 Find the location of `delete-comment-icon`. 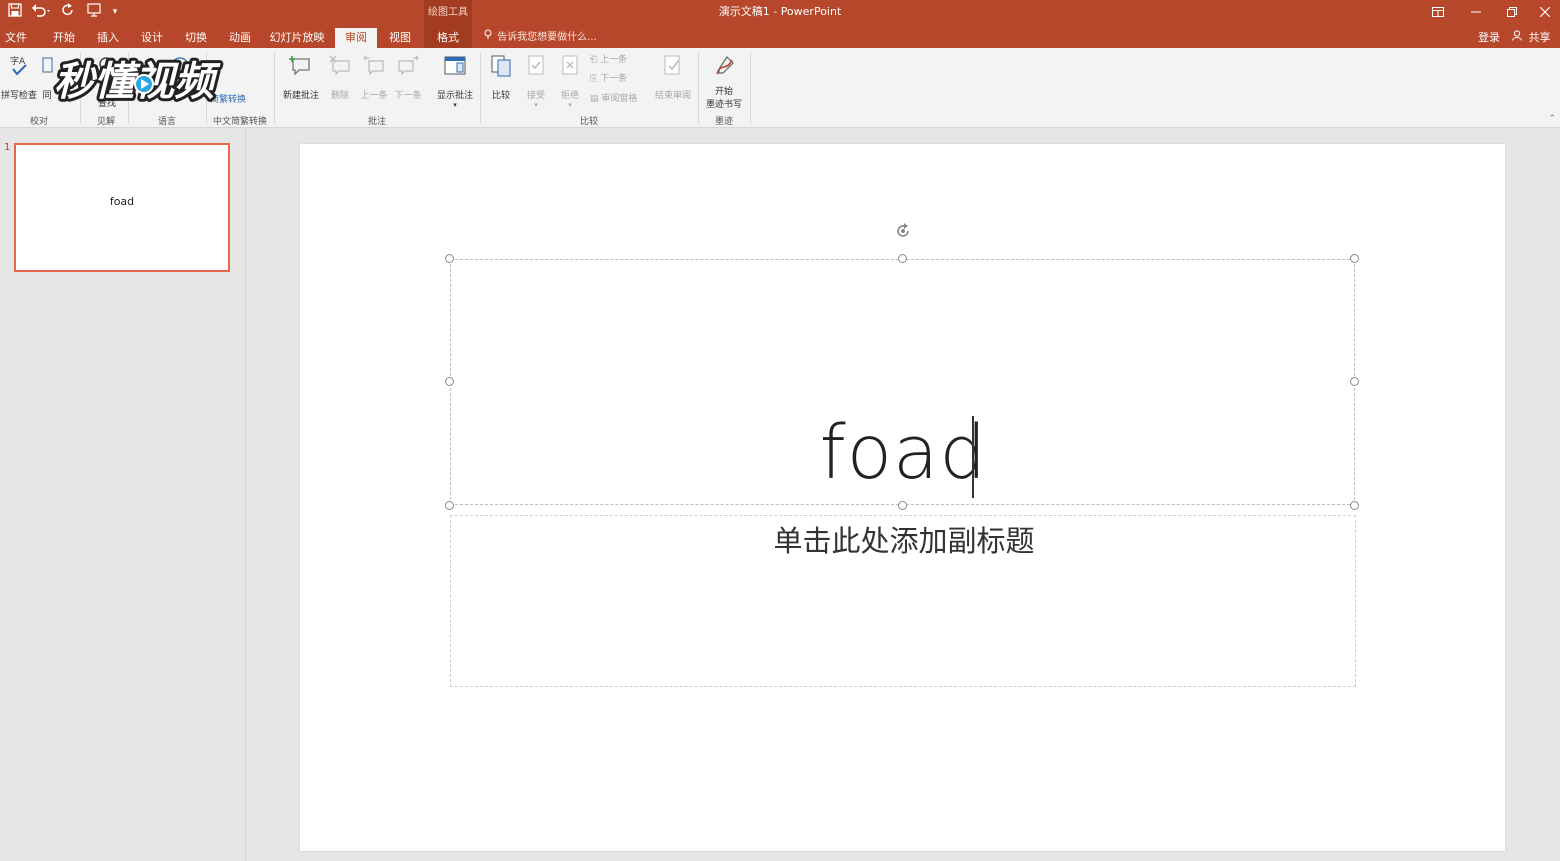

delete-comment-icon is located at coordinates (339, 65).